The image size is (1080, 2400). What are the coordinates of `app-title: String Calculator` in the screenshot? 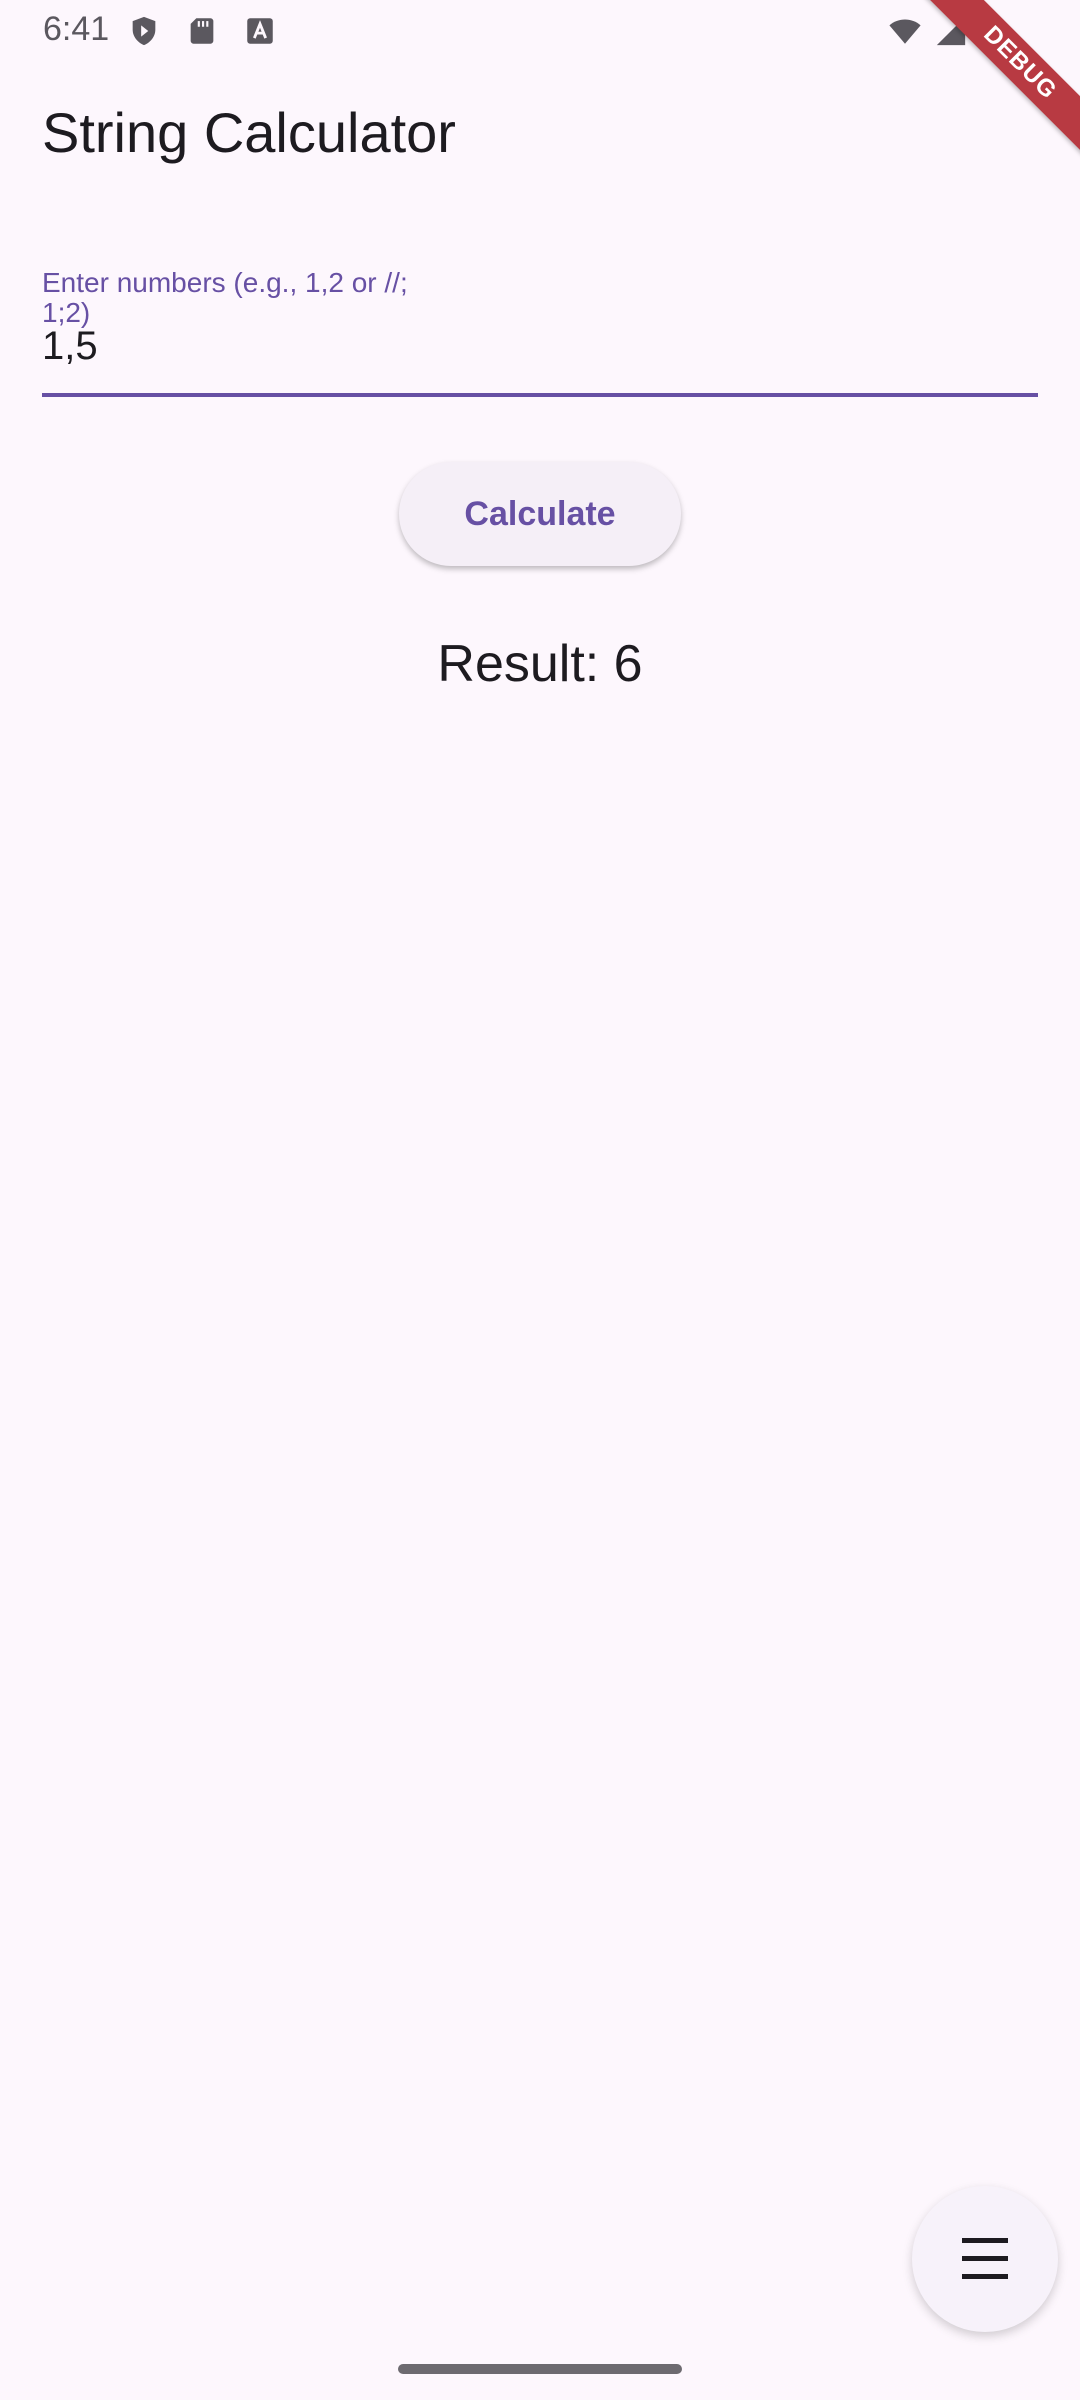 It's located at (249, 132).